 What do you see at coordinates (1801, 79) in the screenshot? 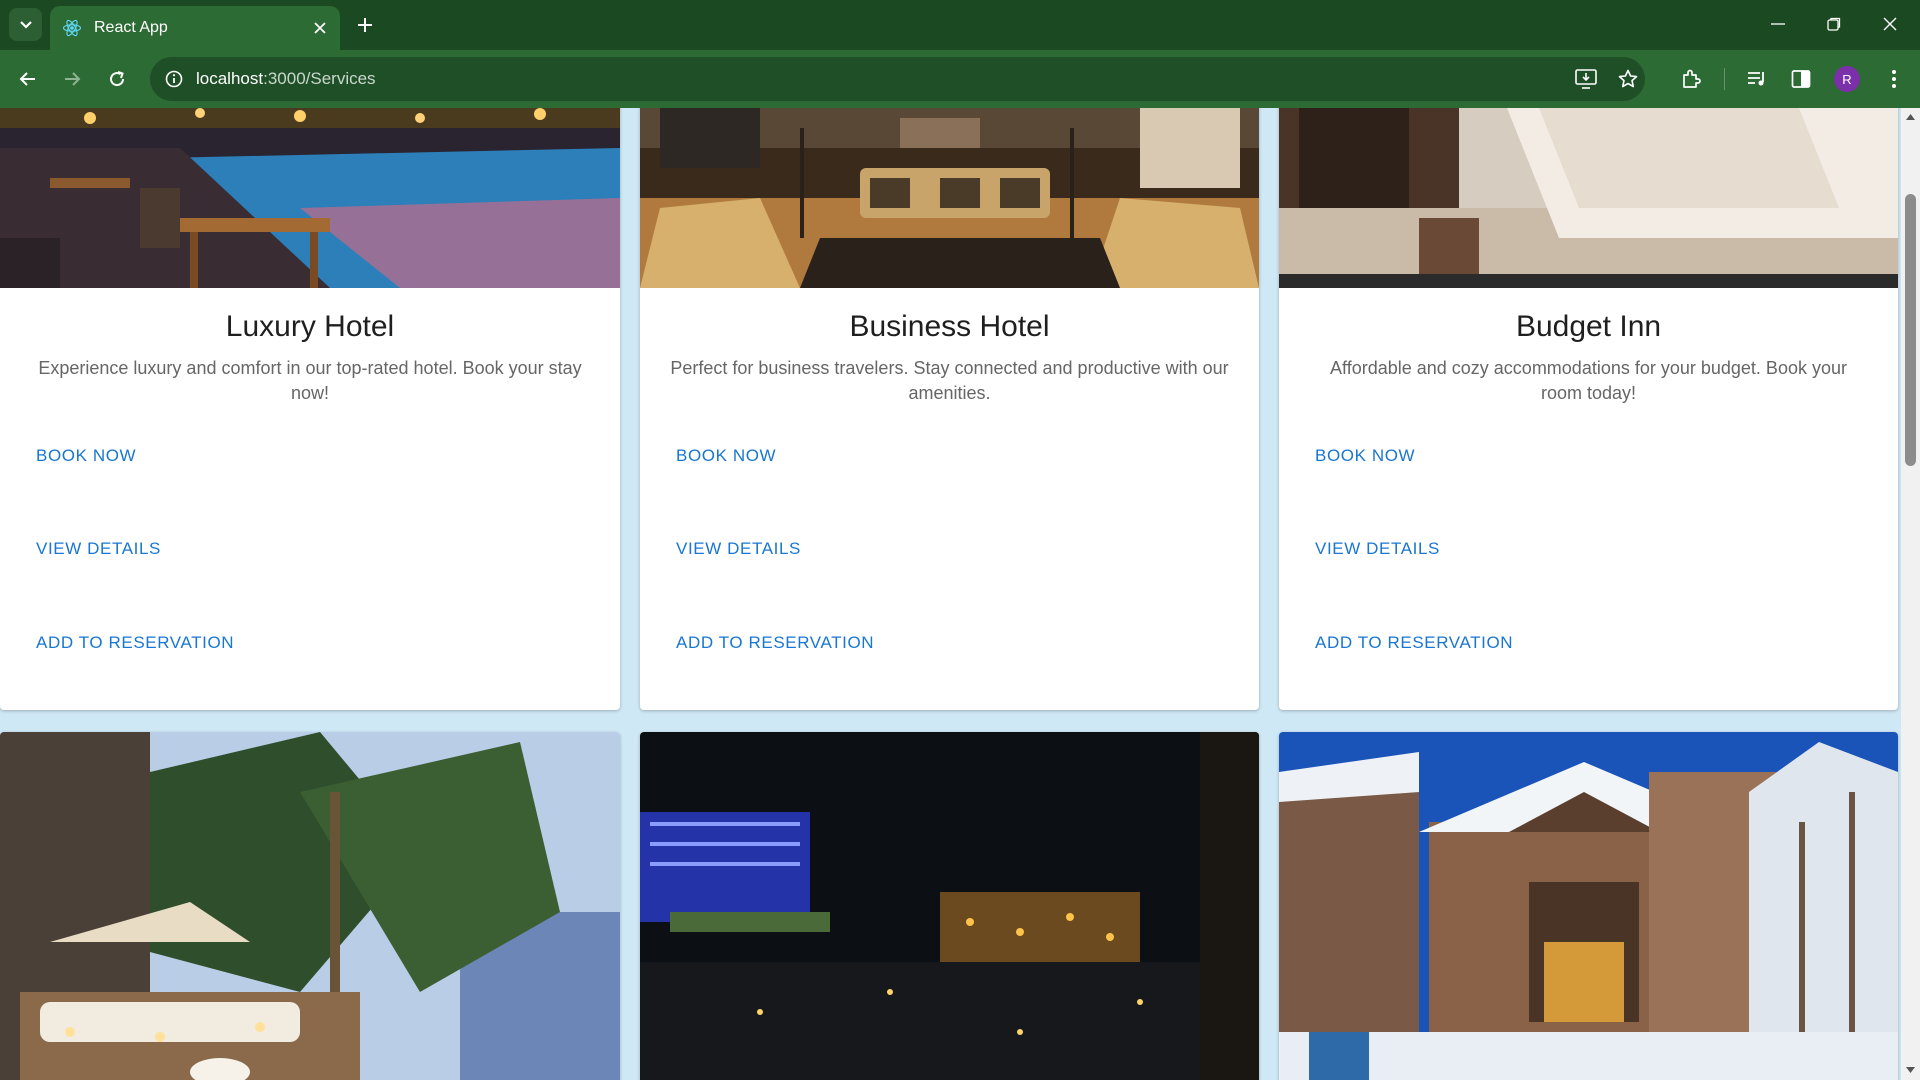
I see `side-panel-icon` at bounding box center [1801, 79].